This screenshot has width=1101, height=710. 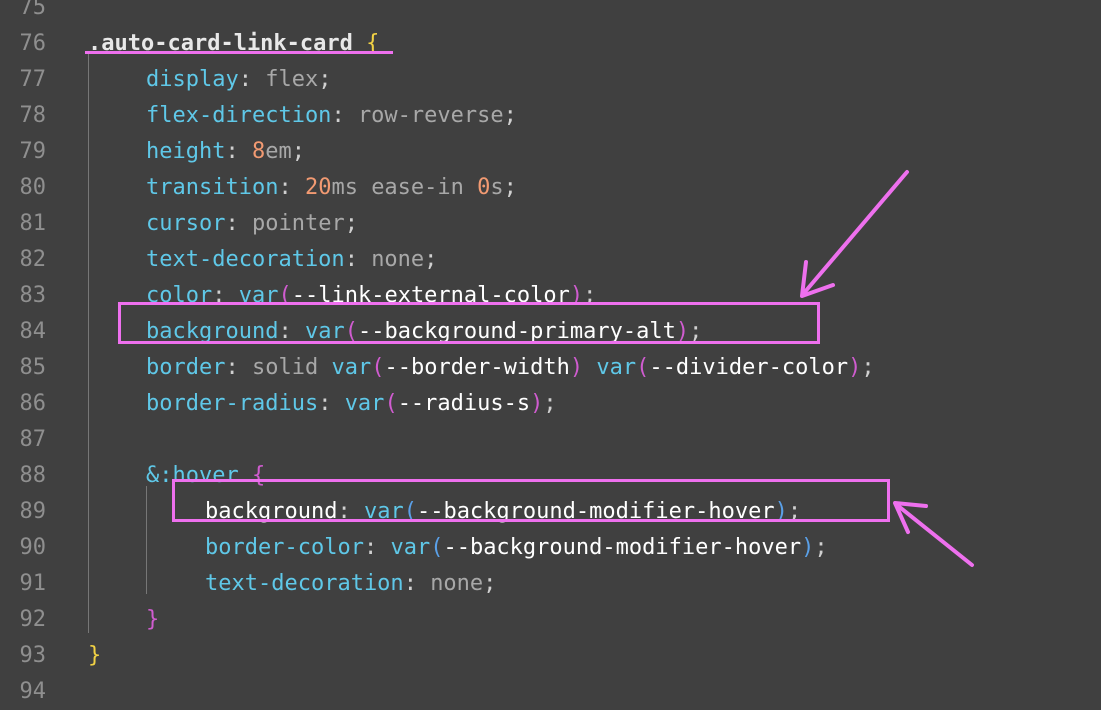 I want to click on code-text: cursor: pointer;, so click(x=223, y=224).